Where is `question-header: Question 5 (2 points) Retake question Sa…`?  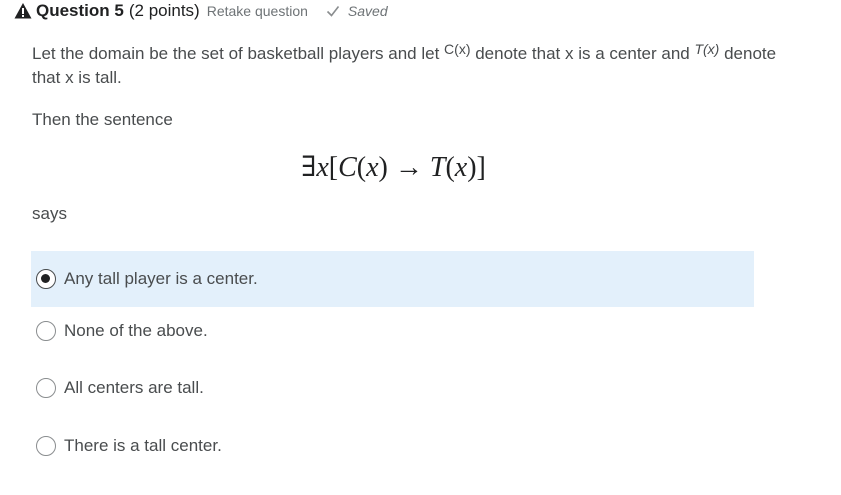 question-header: Question 5 (2 points) Retake question Sa… is located at coordinates (201, 11).